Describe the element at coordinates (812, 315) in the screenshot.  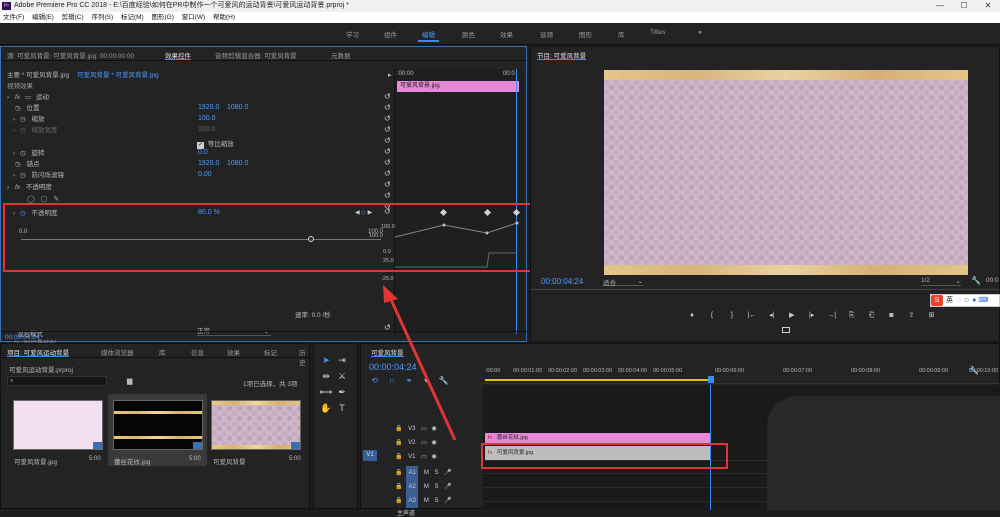
I see `step-forward-button: |▸` at that location.